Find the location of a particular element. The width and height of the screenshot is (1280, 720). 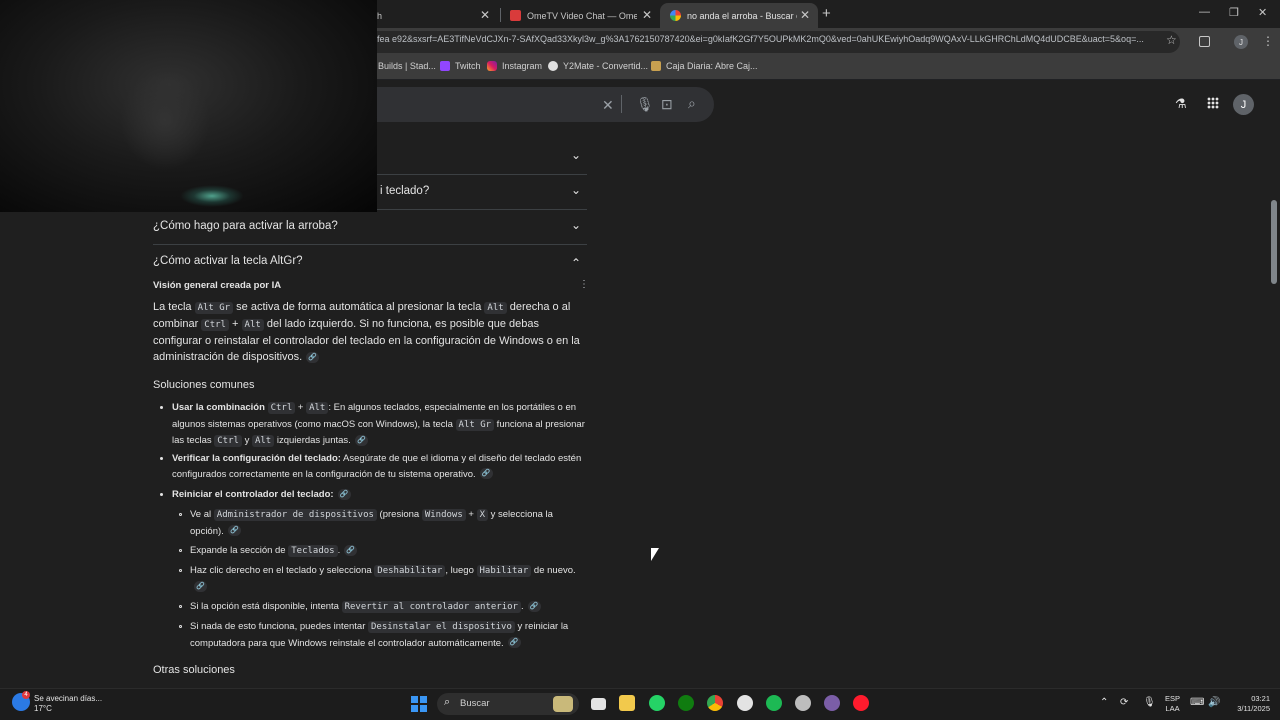

key-code: Ctrl is located at coordinates (228, 441).